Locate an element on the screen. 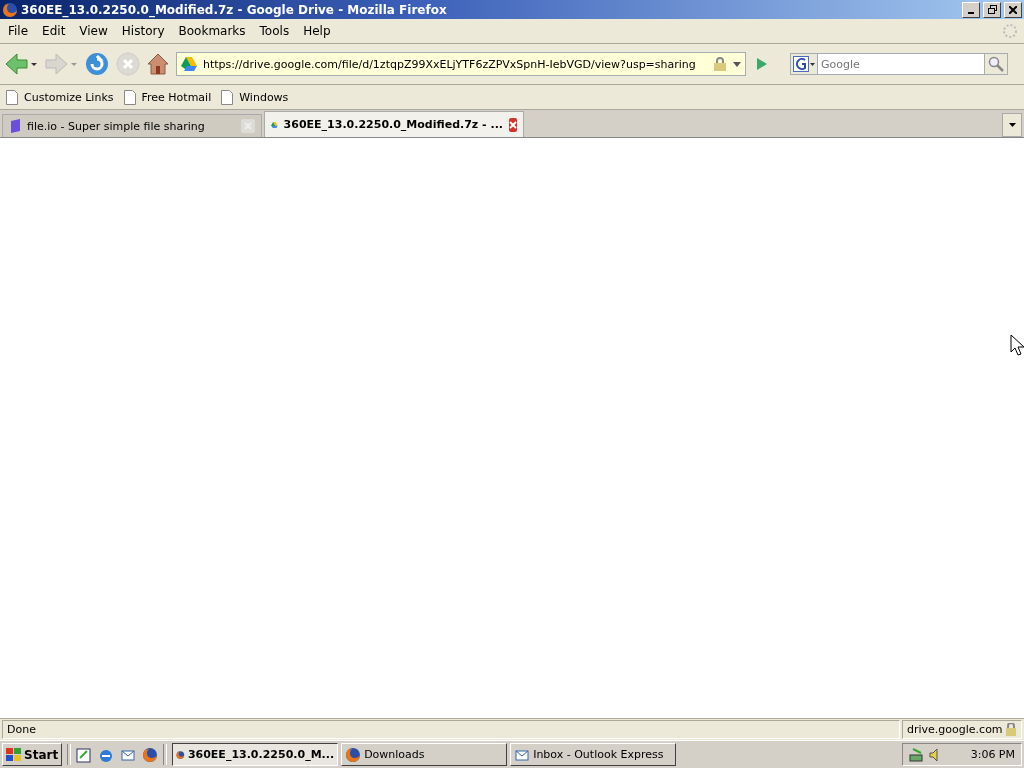 The height and width of the screenshot is (768, 1024). menu-item: File is located at coordinates (18, 31).